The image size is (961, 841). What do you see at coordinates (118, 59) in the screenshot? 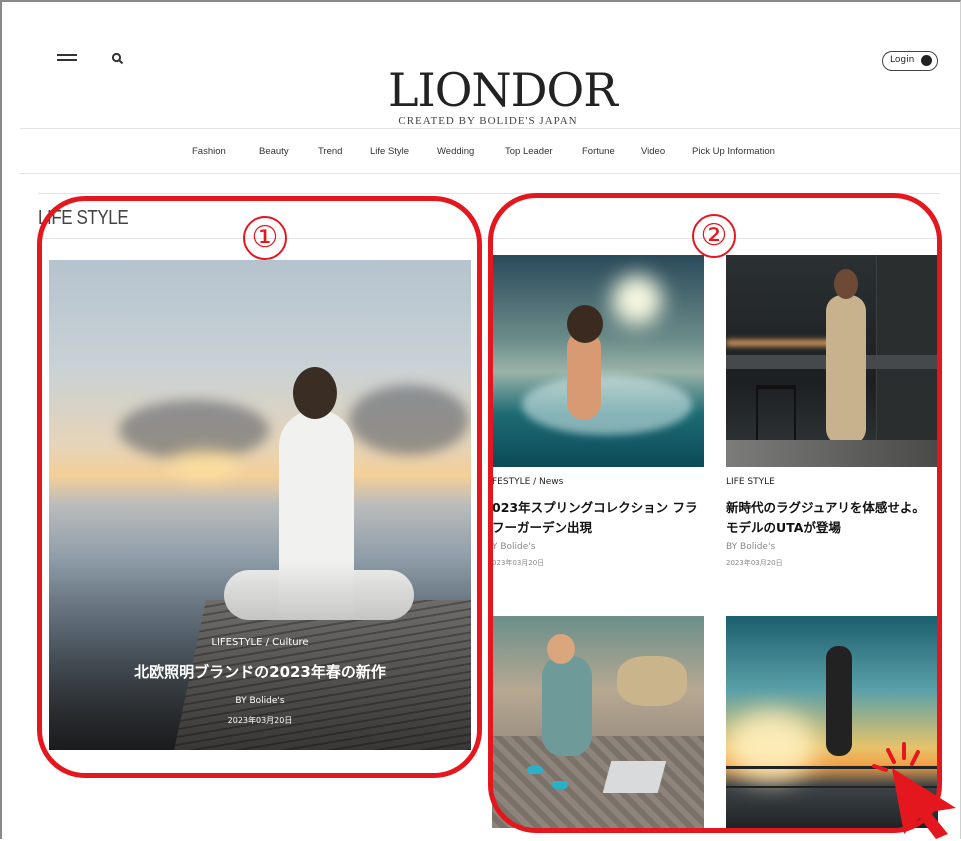
I see `search-icon` at bounding box center [118, 59].